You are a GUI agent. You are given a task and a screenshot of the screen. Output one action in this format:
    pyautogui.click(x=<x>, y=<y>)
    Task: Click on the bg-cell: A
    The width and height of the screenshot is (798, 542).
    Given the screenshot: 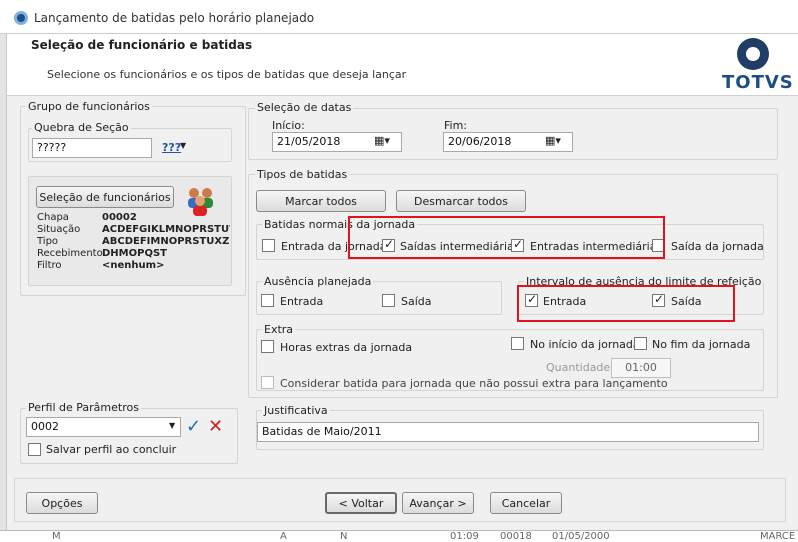 What is the action you would take?
    pyautogui.click(x=283, y=536)
    